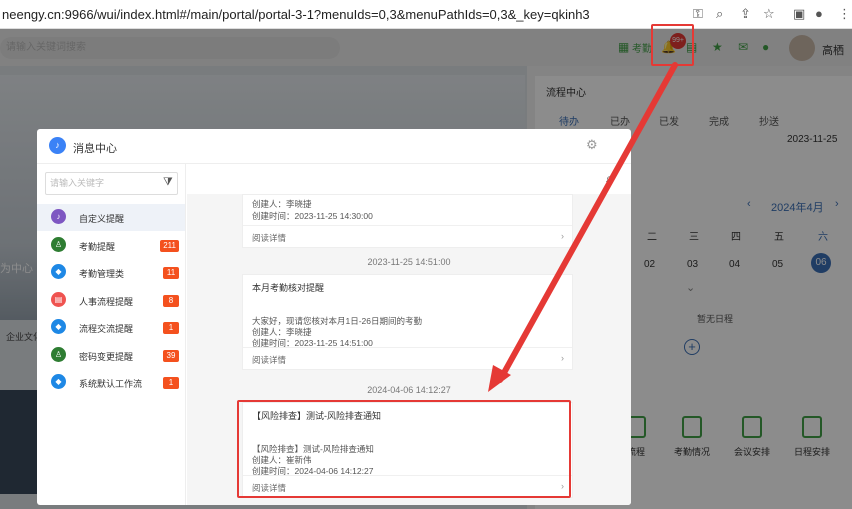 The height and width of the screenshot is (509, 852). I want to click on message-search-bar: ⌕, so click(409, 179).